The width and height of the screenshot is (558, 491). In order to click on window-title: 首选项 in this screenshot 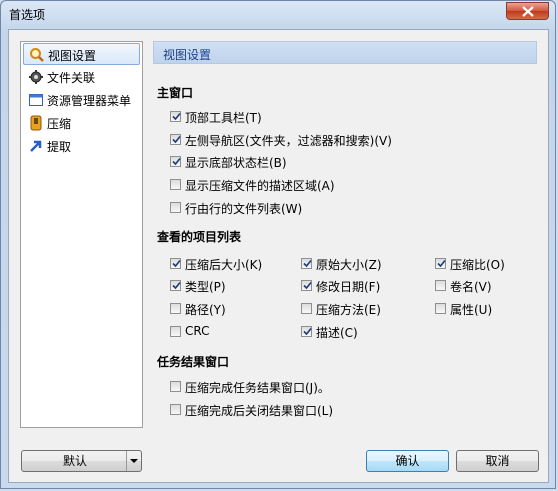, I will do `click(27, 15)`.